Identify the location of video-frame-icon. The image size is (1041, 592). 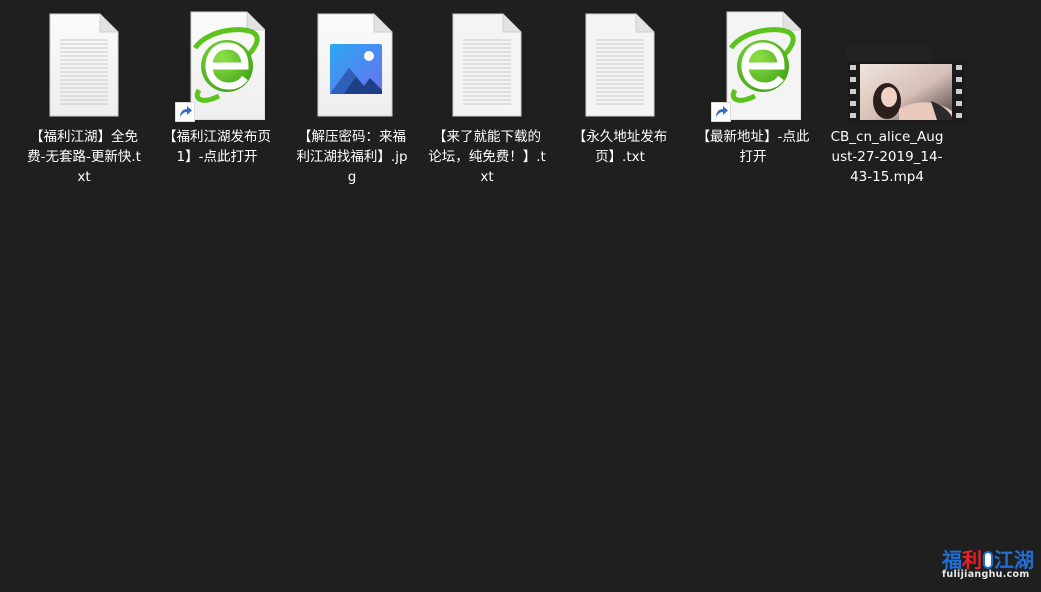
(906, 92).